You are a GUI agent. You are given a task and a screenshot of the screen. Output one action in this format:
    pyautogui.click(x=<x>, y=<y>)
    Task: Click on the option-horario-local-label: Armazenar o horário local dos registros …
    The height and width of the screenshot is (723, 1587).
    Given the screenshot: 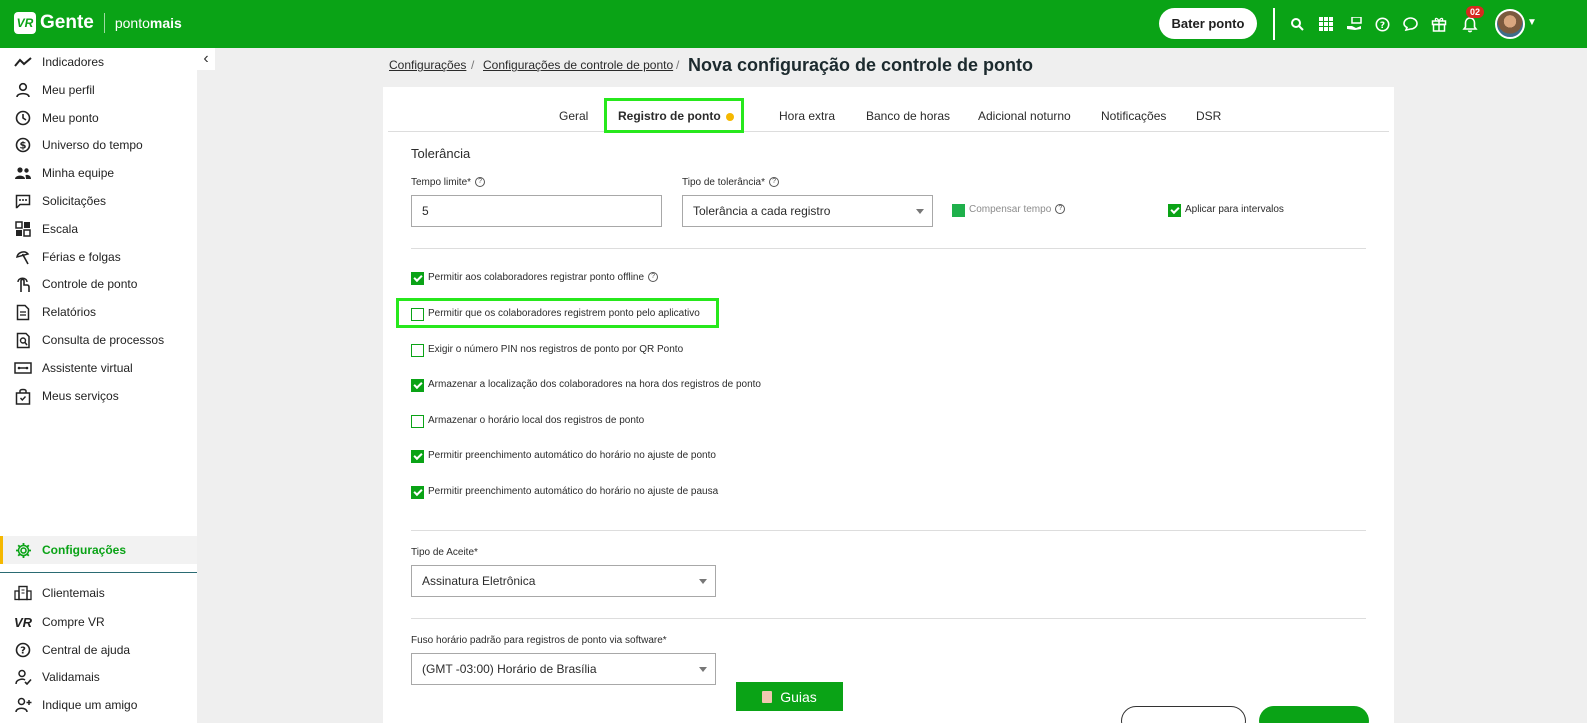 What is the action you would take?
    pyautogui.click(x=536, y=420)
    